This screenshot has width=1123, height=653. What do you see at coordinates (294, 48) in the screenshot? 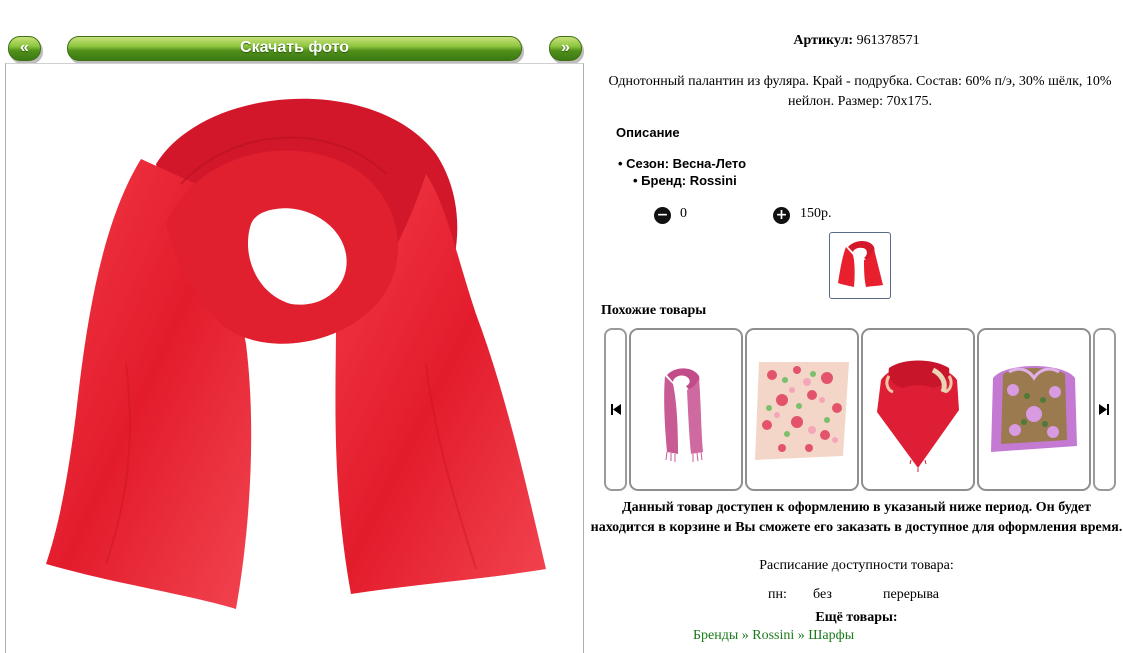
I see `download-photo-button: Скачать фото` at bounding box center [294, 48].